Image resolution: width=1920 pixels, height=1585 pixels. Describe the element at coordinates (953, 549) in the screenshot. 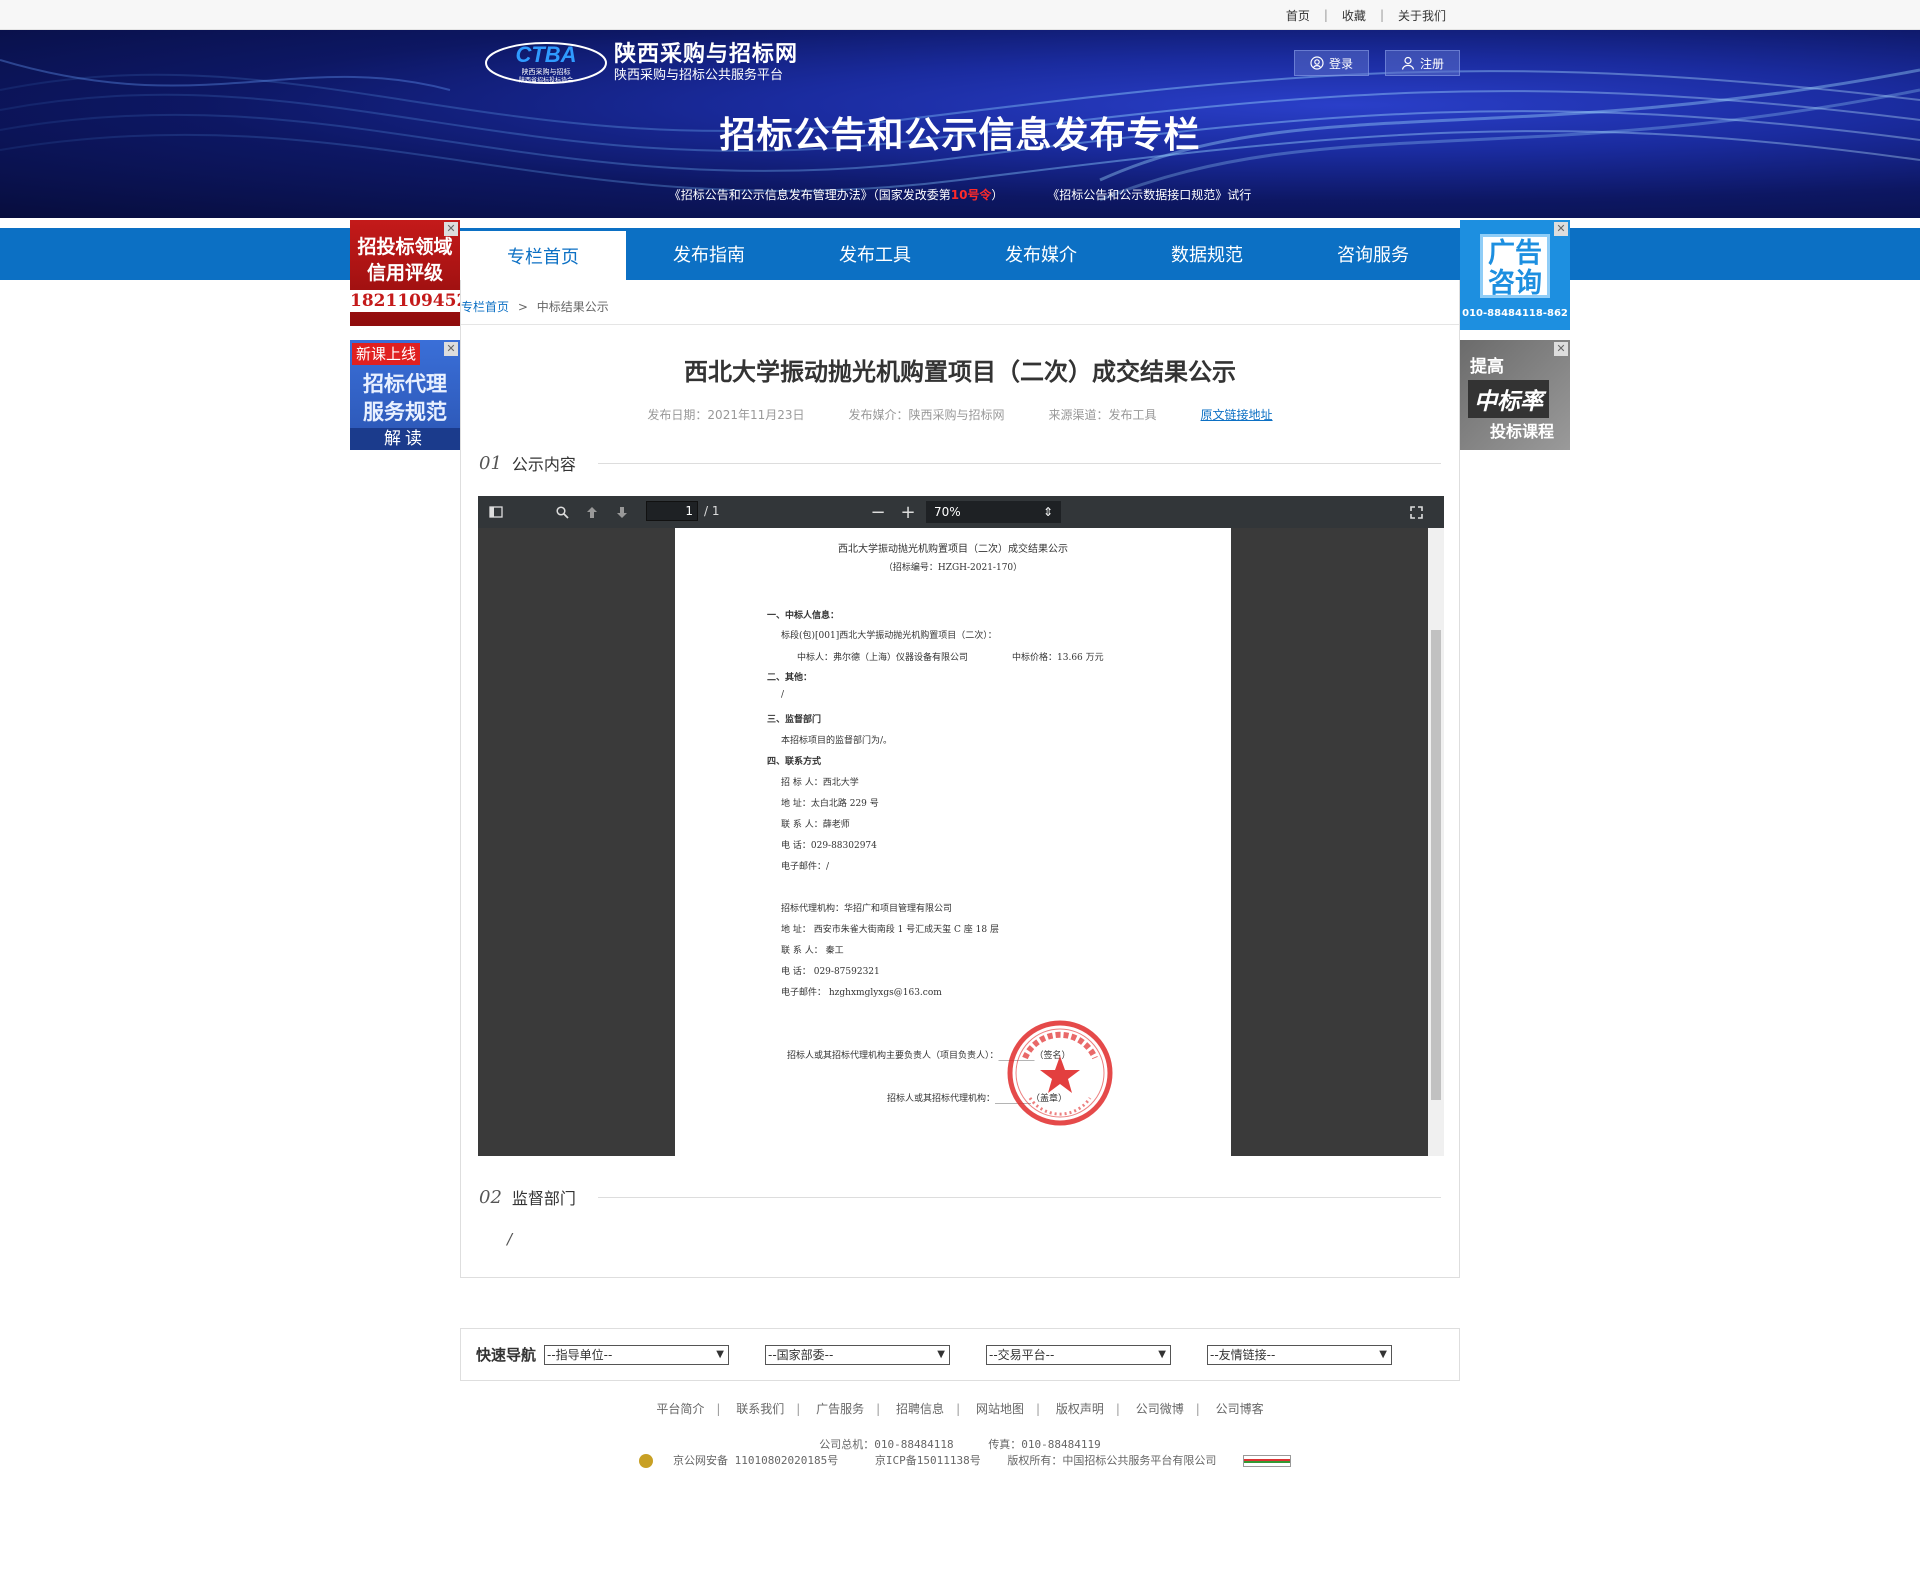

I see `doc-title: 西北大学振动抛光机购置项目（二次）成交结果公示` at that location.